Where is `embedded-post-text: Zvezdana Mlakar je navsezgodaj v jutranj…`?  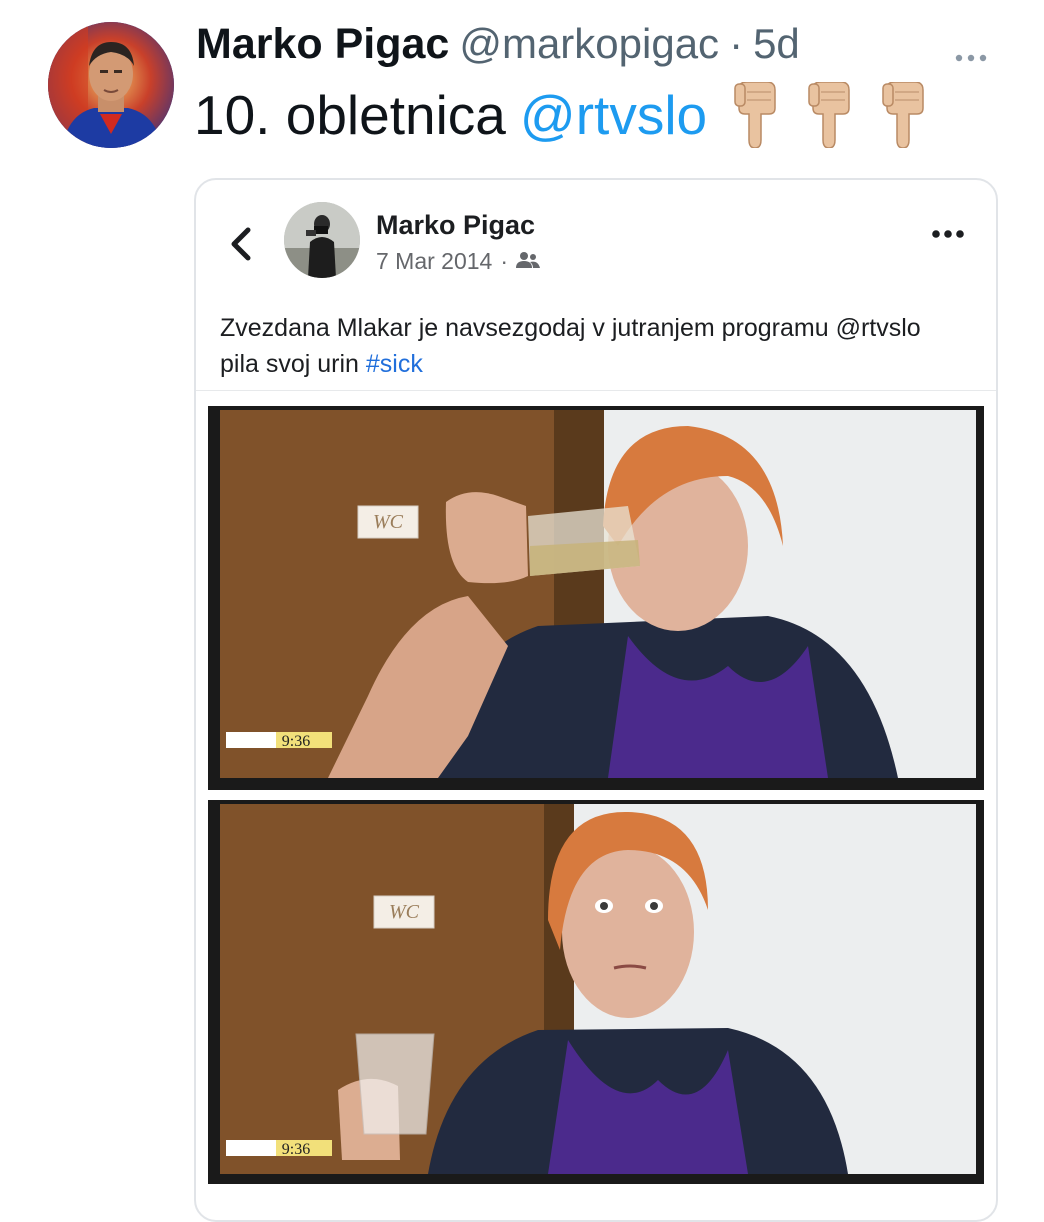 embedded-post-text: Zvezdana Mlakar je navsezgodaj v jutranj… is located at coordinates (590, 346).